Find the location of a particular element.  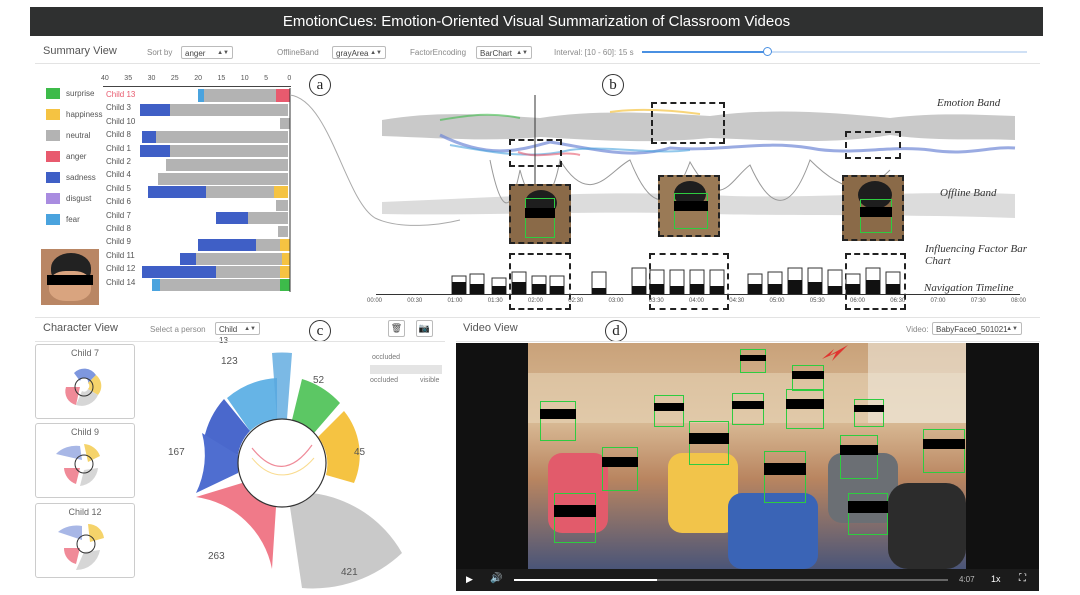

child-row-label: Child 1 is located at coordinates (118, 148).